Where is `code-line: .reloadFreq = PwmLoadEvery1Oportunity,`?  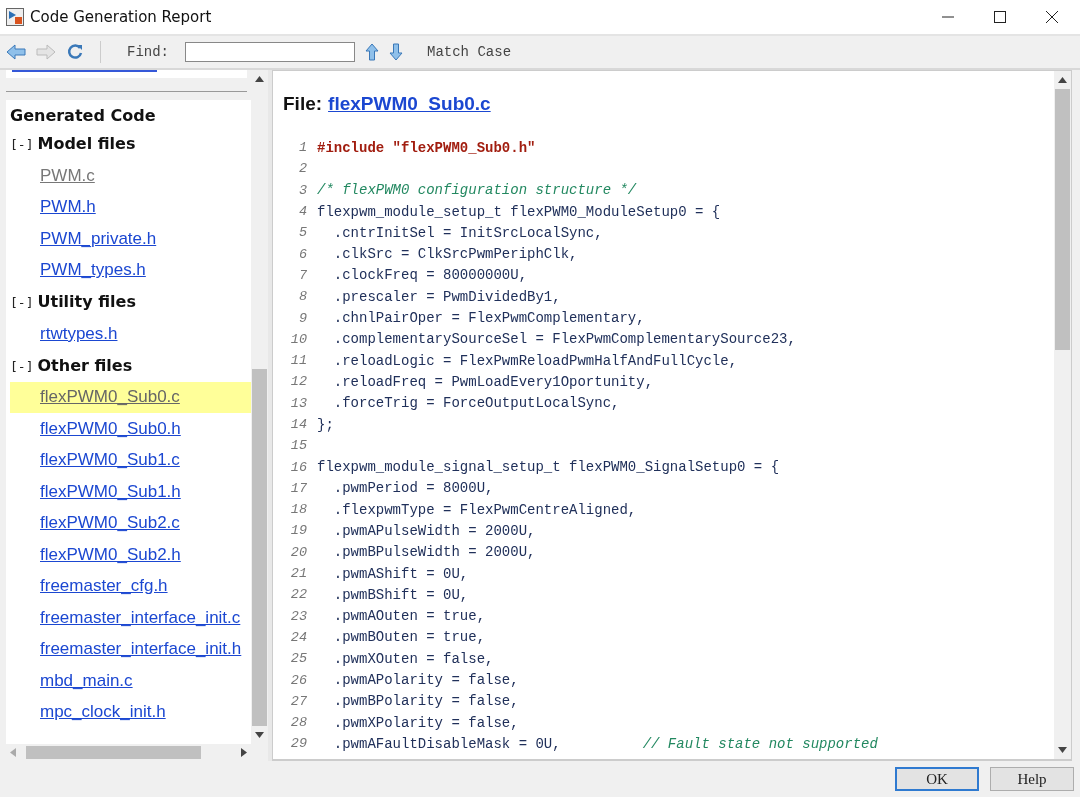 code-line: .reloadFreq = PwmLoadEvery1Oportunity, is located at coordinates (493, 381).